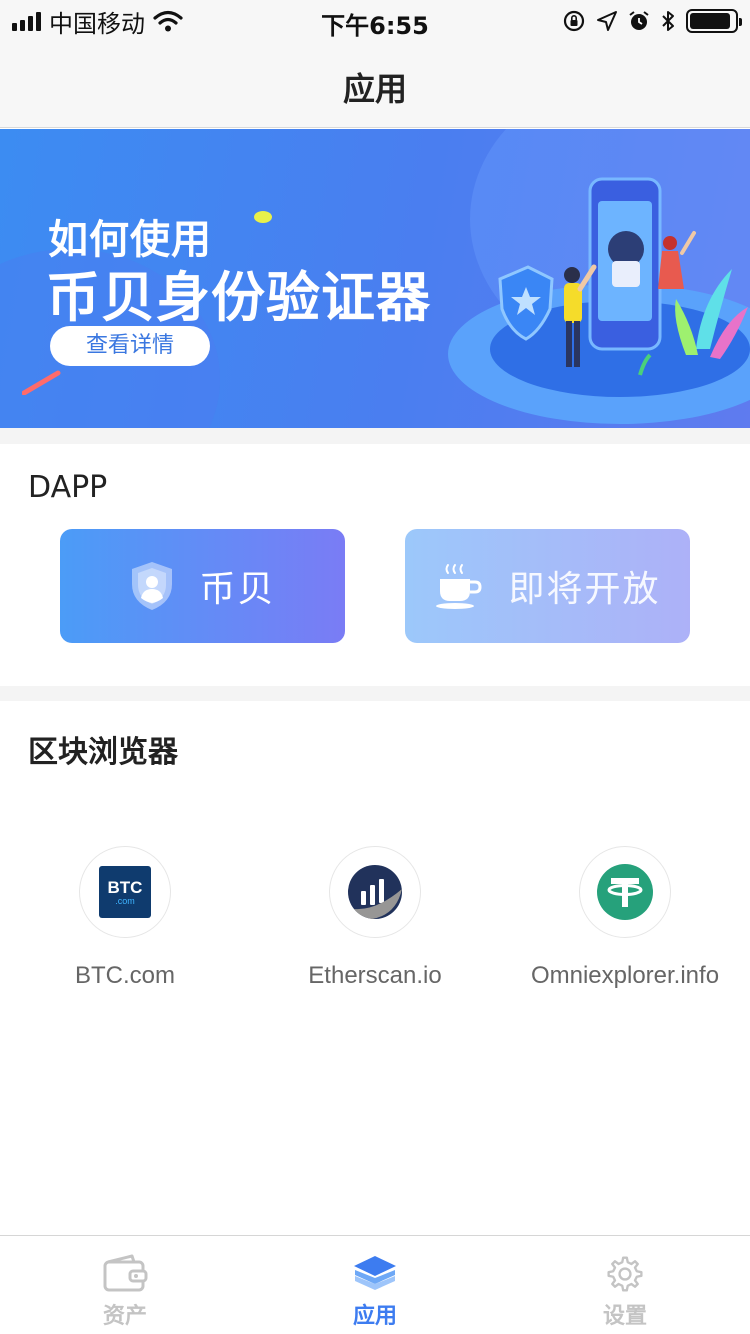 This screenshot has height=1334, width=750. I want to click on explorer-logo-frame: BTC .com, so click(125, 892).